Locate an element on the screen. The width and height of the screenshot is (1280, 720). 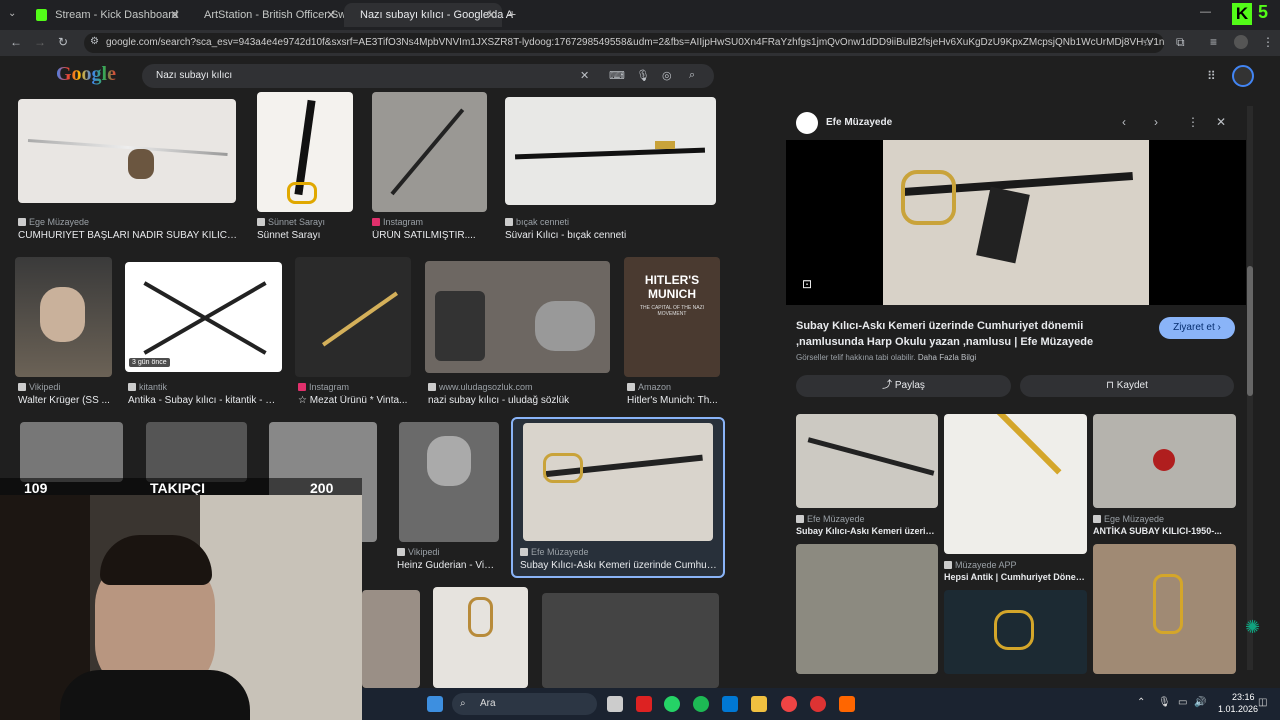
menu-icon: ⋮ is located at coordinates (1268, 42).